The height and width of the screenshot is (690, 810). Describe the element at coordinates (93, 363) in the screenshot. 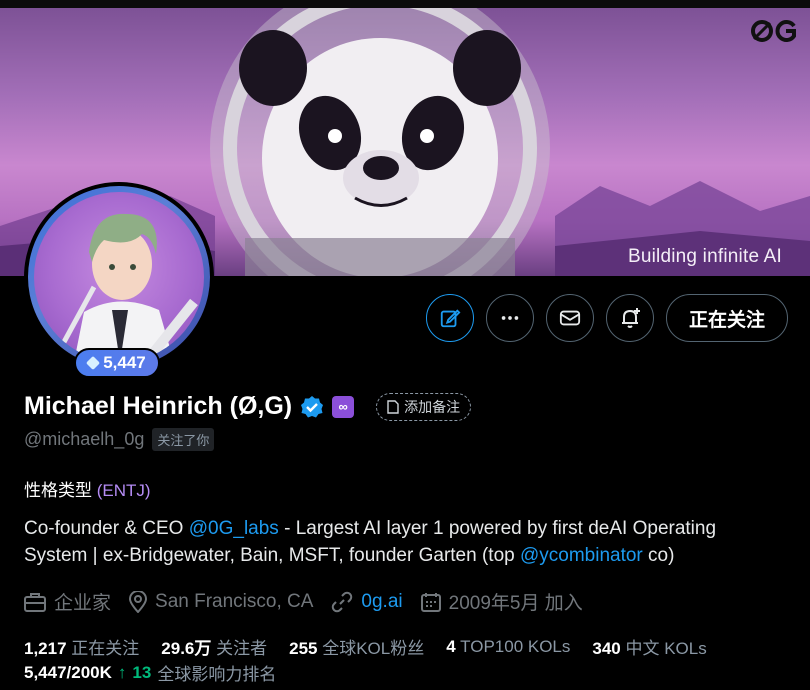

I see `gem-icon` at that location.